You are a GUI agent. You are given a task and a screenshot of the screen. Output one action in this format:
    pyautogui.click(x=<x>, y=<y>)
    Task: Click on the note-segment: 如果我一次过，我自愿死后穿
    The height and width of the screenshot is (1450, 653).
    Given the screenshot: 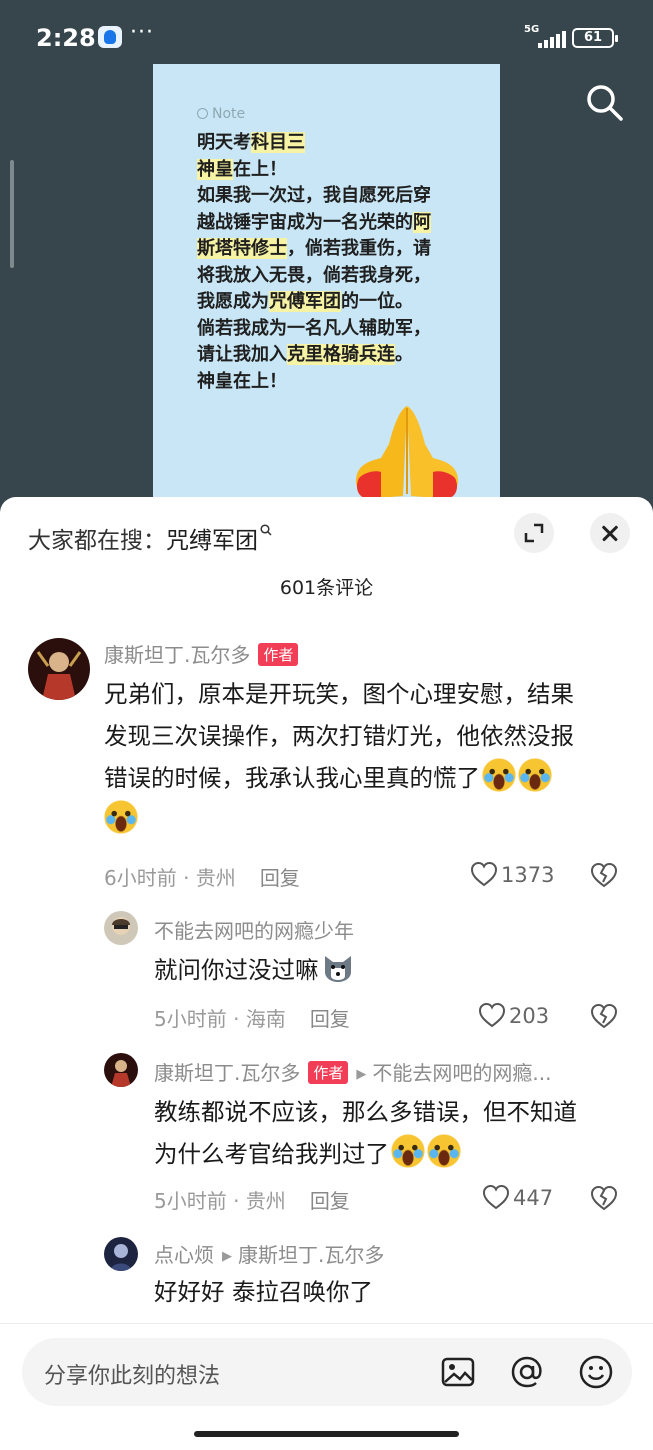 What is the action you would take?
    pyautogui.click(x=314, y=195)
    